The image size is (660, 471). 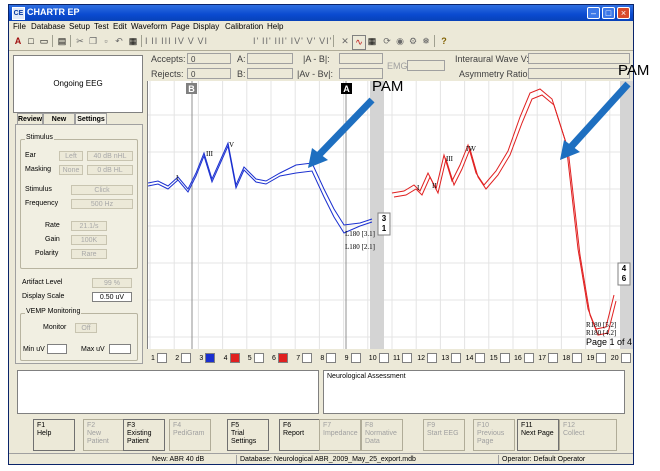 What do you see at coordinates (451, 358) in the screenshot?
I see `track-13: 13` at bounding box center [451, 358].